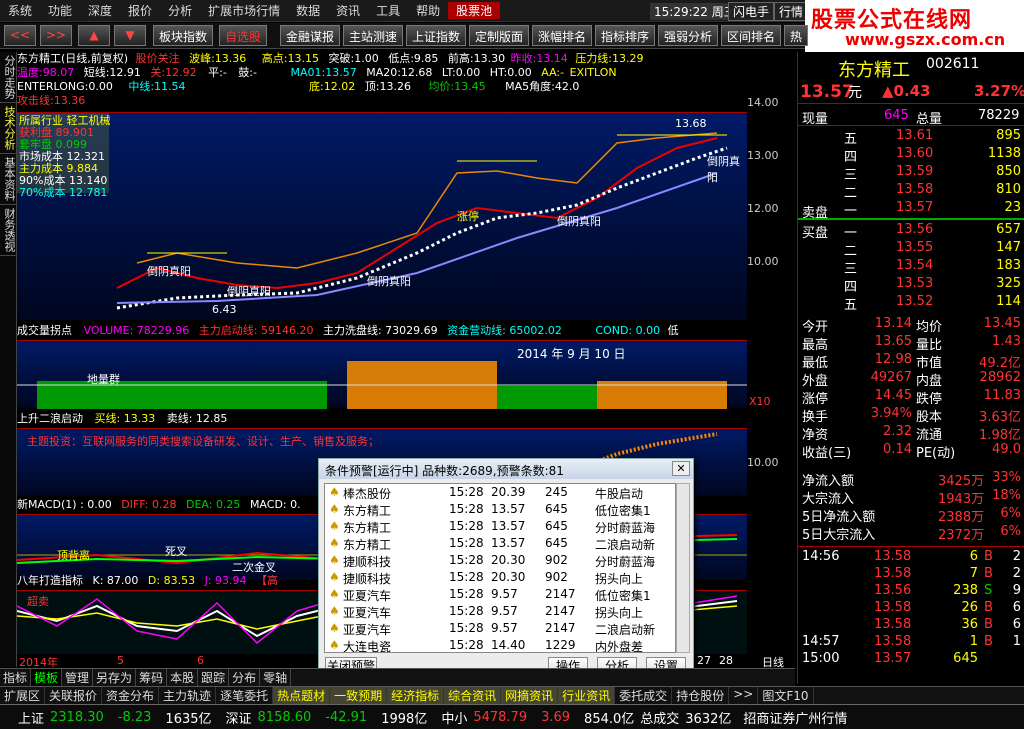  I want to click on cat-fund-dist: 资金分布, so click(131, 695).